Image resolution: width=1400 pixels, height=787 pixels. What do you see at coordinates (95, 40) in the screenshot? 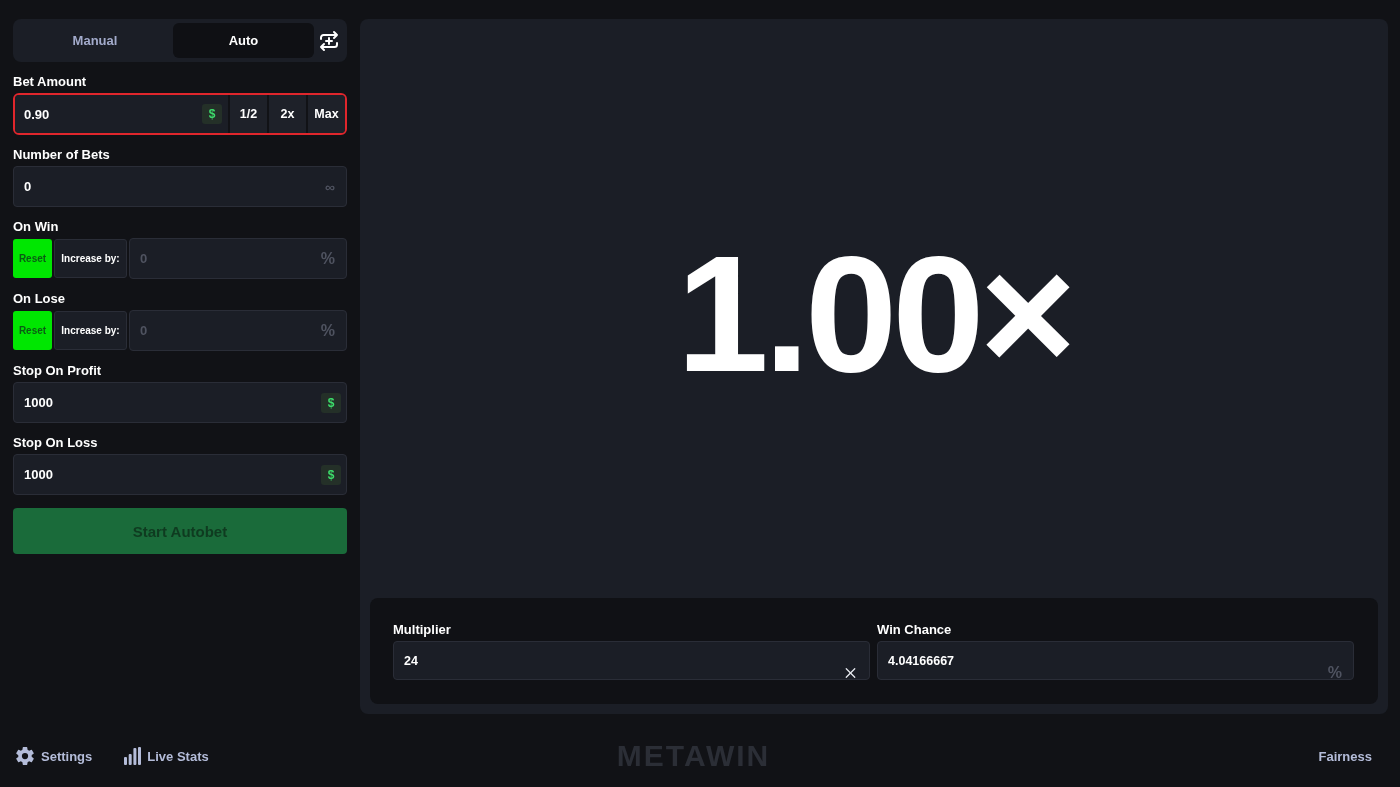
I see `mode-tab: Manual` at bounding box center [95, 40].